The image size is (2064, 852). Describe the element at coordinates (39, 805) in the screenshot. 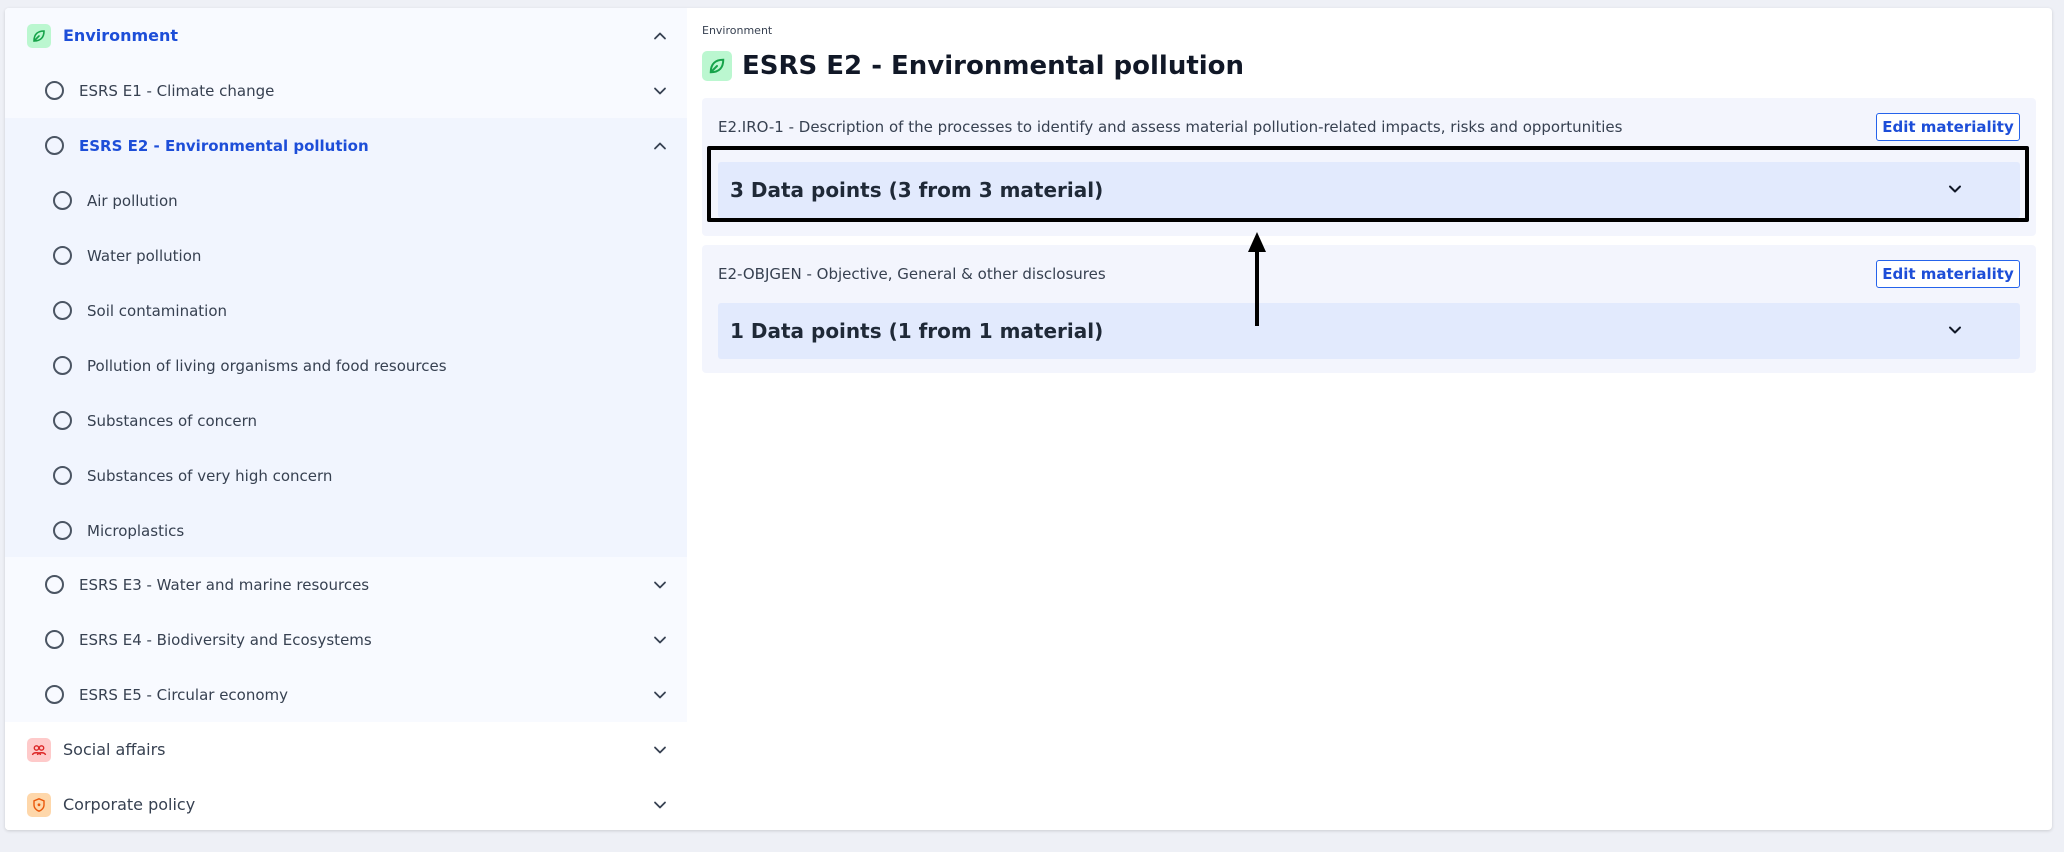

I see `shield-icon` at that location.